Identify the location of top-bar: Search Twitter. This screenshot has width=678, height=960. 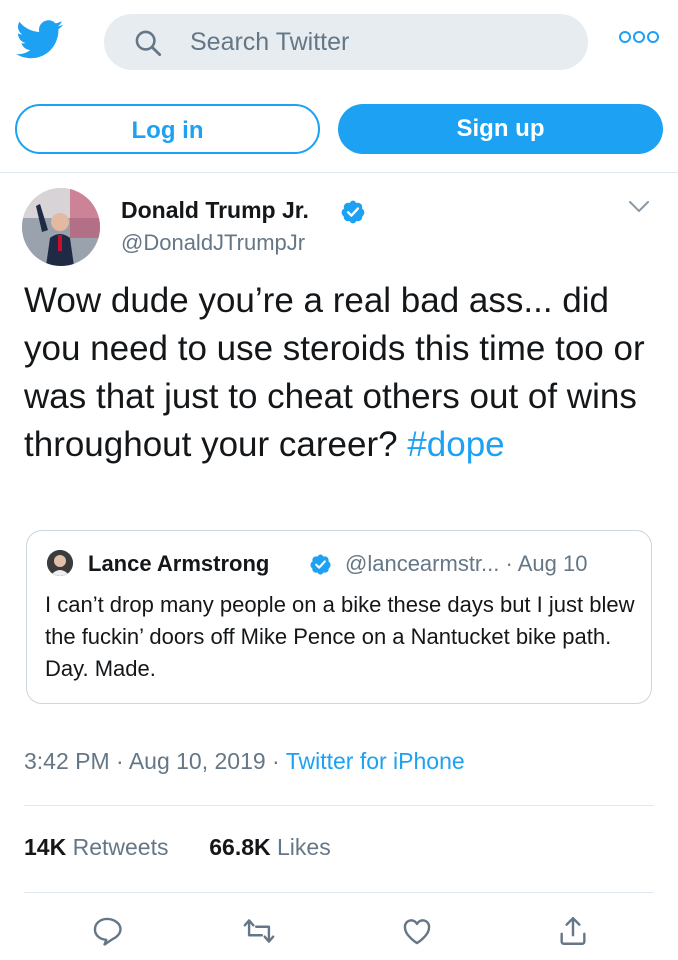
(339, 42).